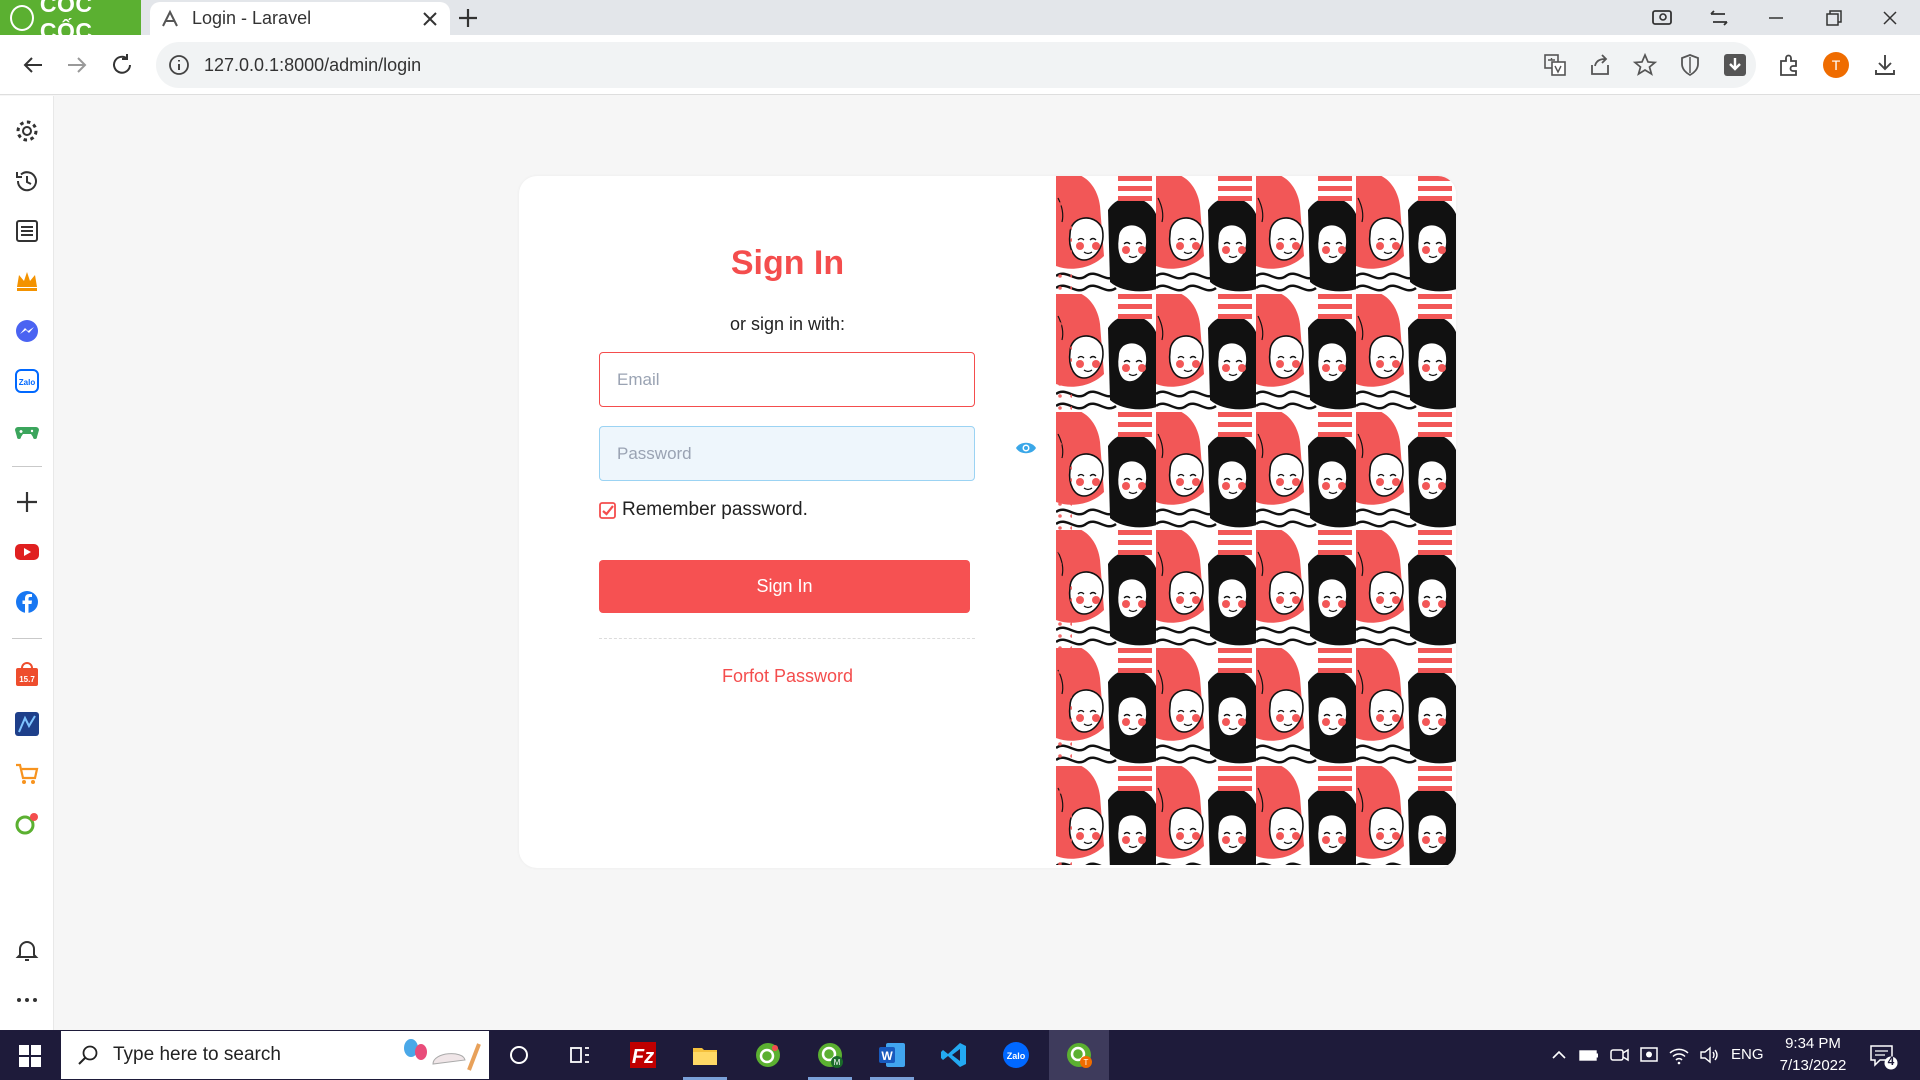 The image size is (1920, 1080). What do you see at coordinates (197, 1054) in the screenshot?
I see `search-placeholder: Type here to search` at bounding box center [197, 1054].